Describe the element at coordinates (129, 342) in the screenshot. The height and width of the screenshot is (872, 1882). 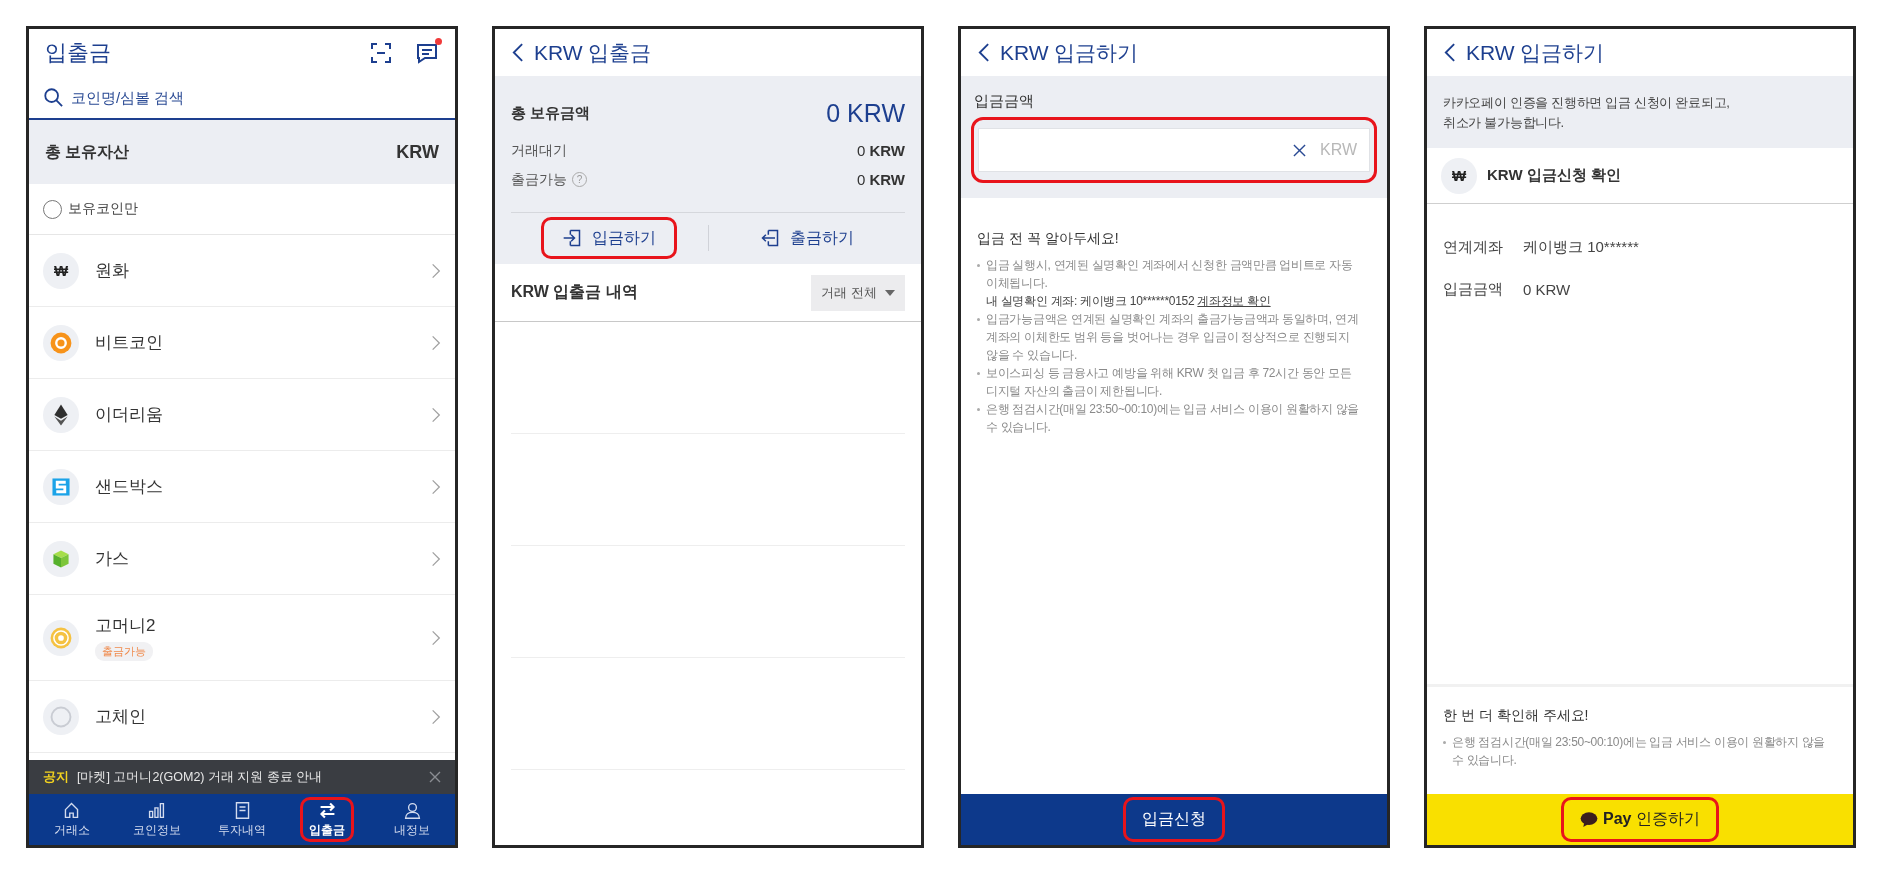
I see `coin-name: 비트코인` at that location.